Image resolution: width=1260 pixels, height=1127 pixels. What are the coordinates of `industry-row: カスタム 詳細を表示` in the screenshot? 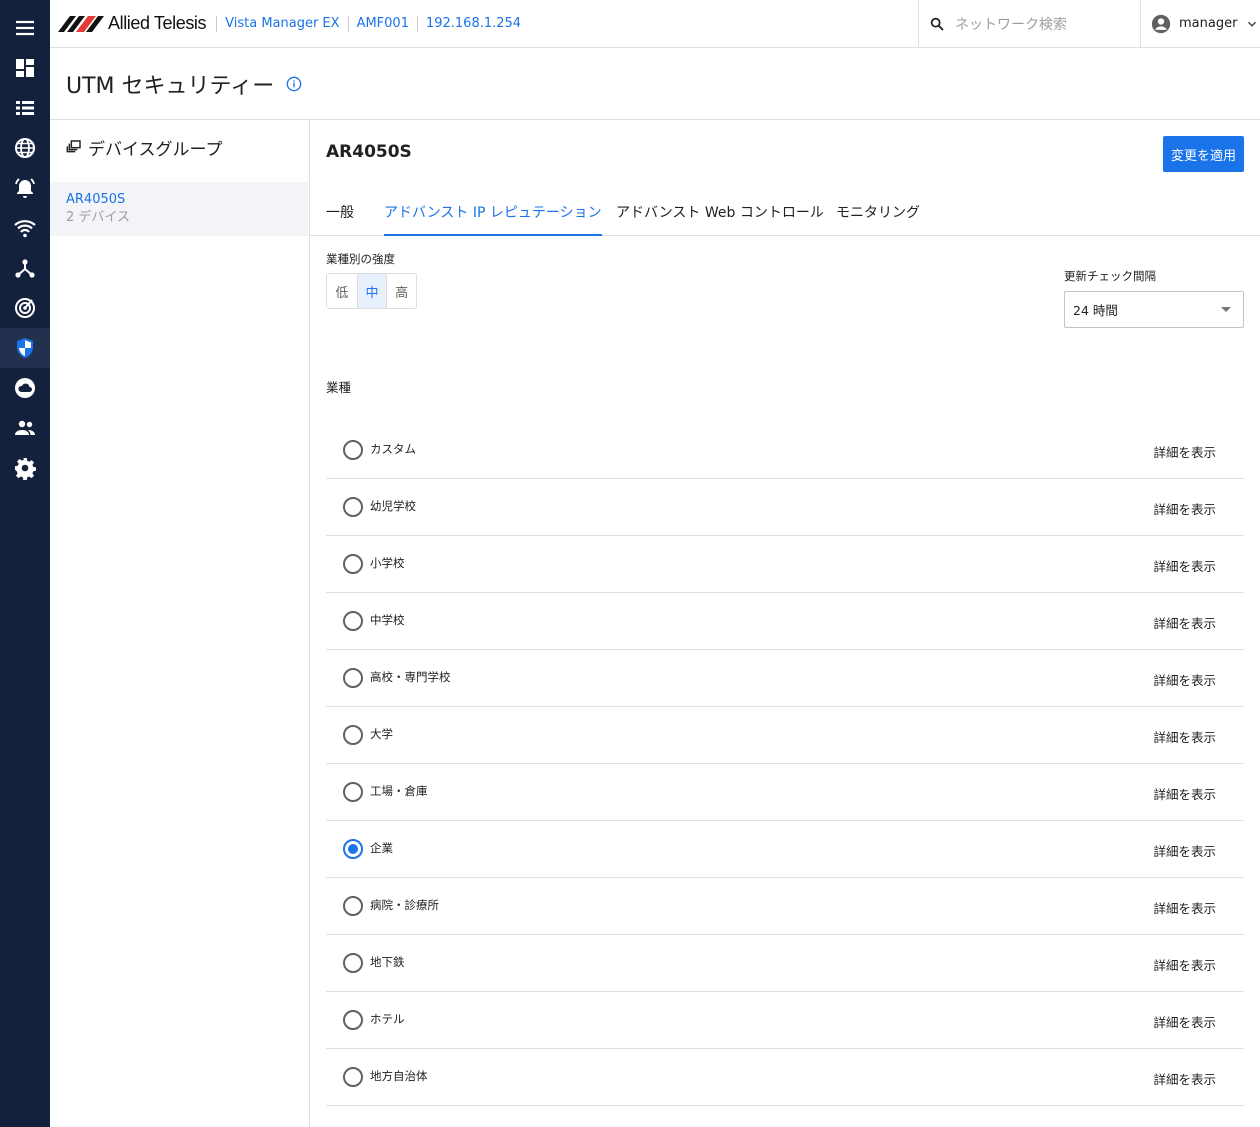 It's located at (785, 450).